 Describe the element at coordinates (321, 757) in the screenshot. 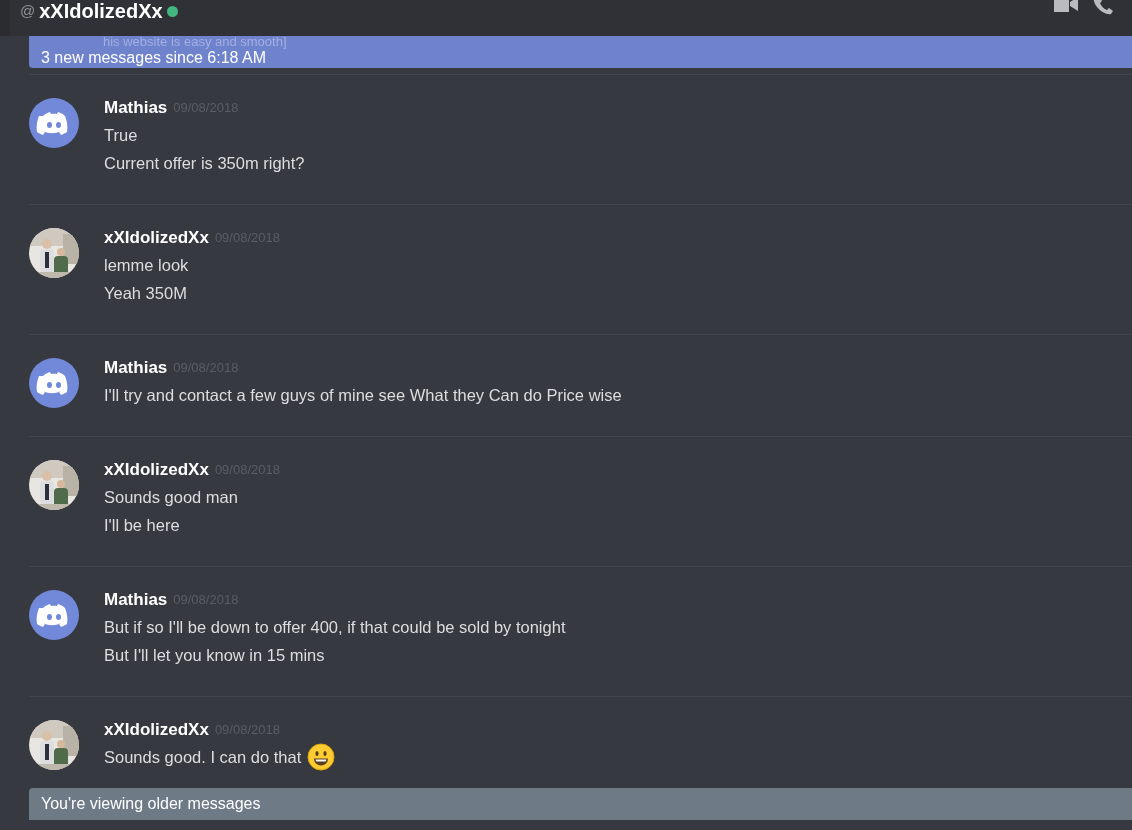

I see `smiley-emoji-icon` at that location.